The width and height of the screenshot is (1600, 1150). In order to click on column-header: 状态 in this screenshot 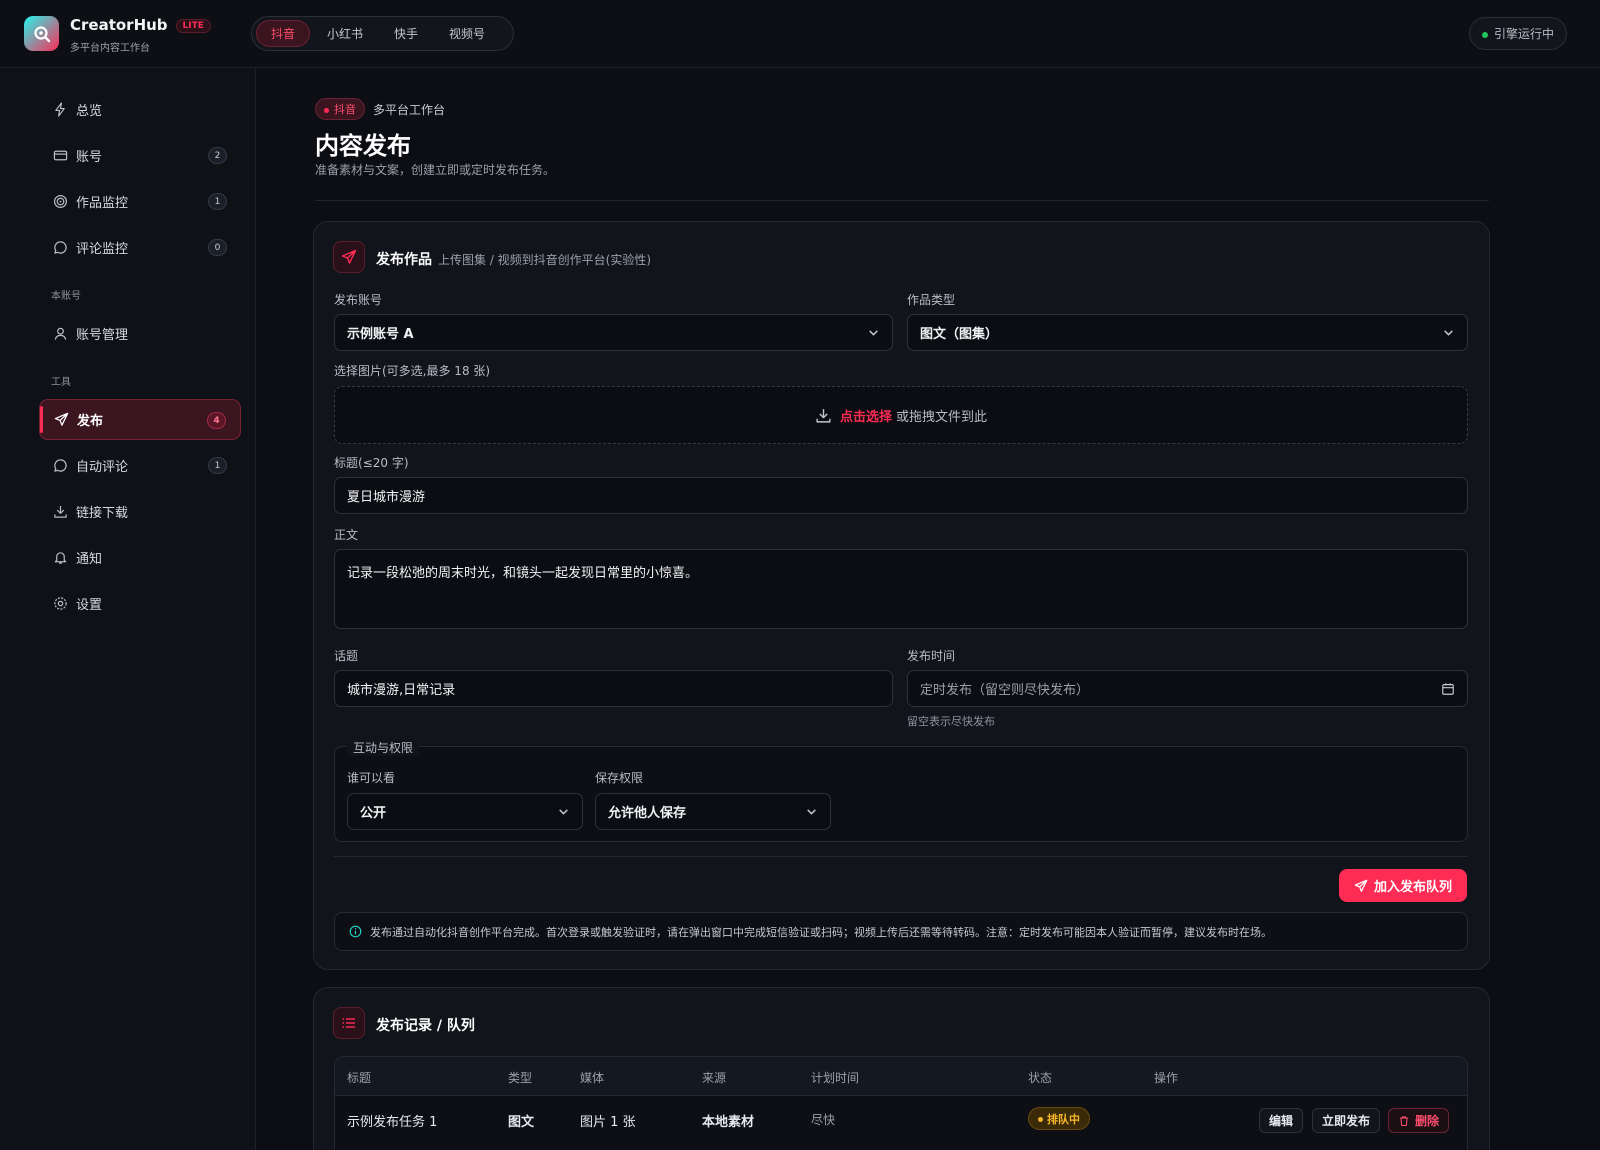, I will do `click(1040, 1078)`.